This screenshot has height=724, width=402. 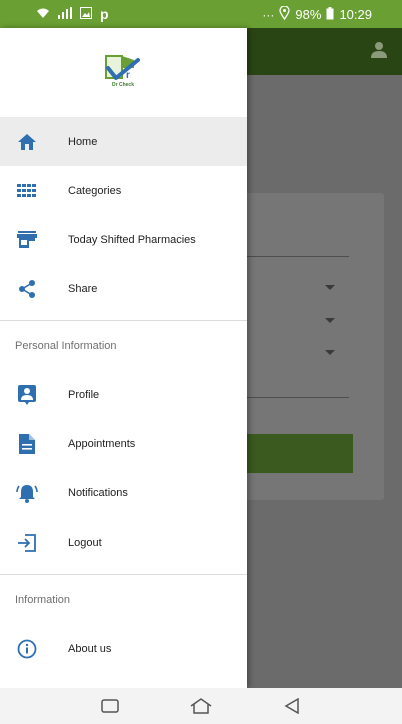 What do you see at coordinates (268, 14) in the screenshot?
I see `more-icon: ···` at bounding box center [268, 14].